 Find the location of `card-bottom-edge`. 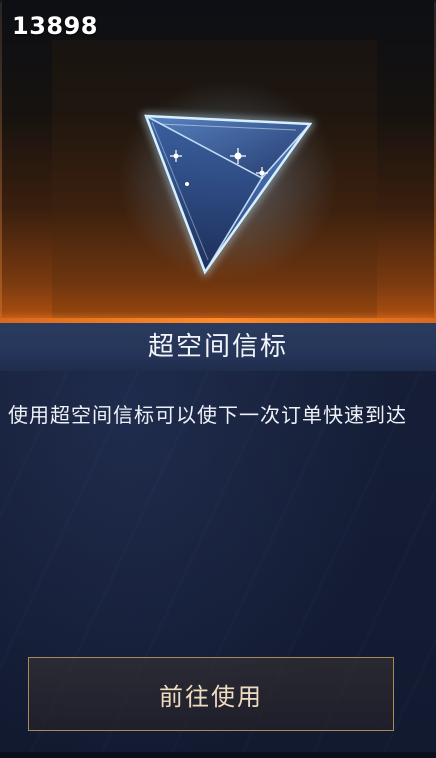

card-bottom-edge is located at coordinates (218, 755).